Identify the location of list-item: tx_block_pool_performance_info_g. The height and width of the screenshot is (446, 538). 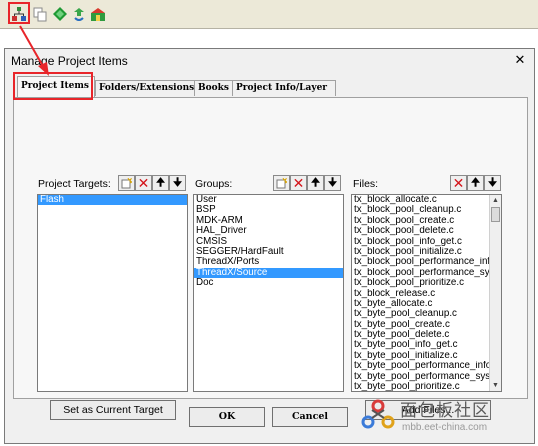
(420, 262).